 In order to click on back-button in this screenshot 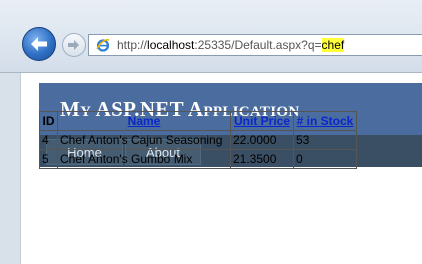, I will do `click(39, 44)`.